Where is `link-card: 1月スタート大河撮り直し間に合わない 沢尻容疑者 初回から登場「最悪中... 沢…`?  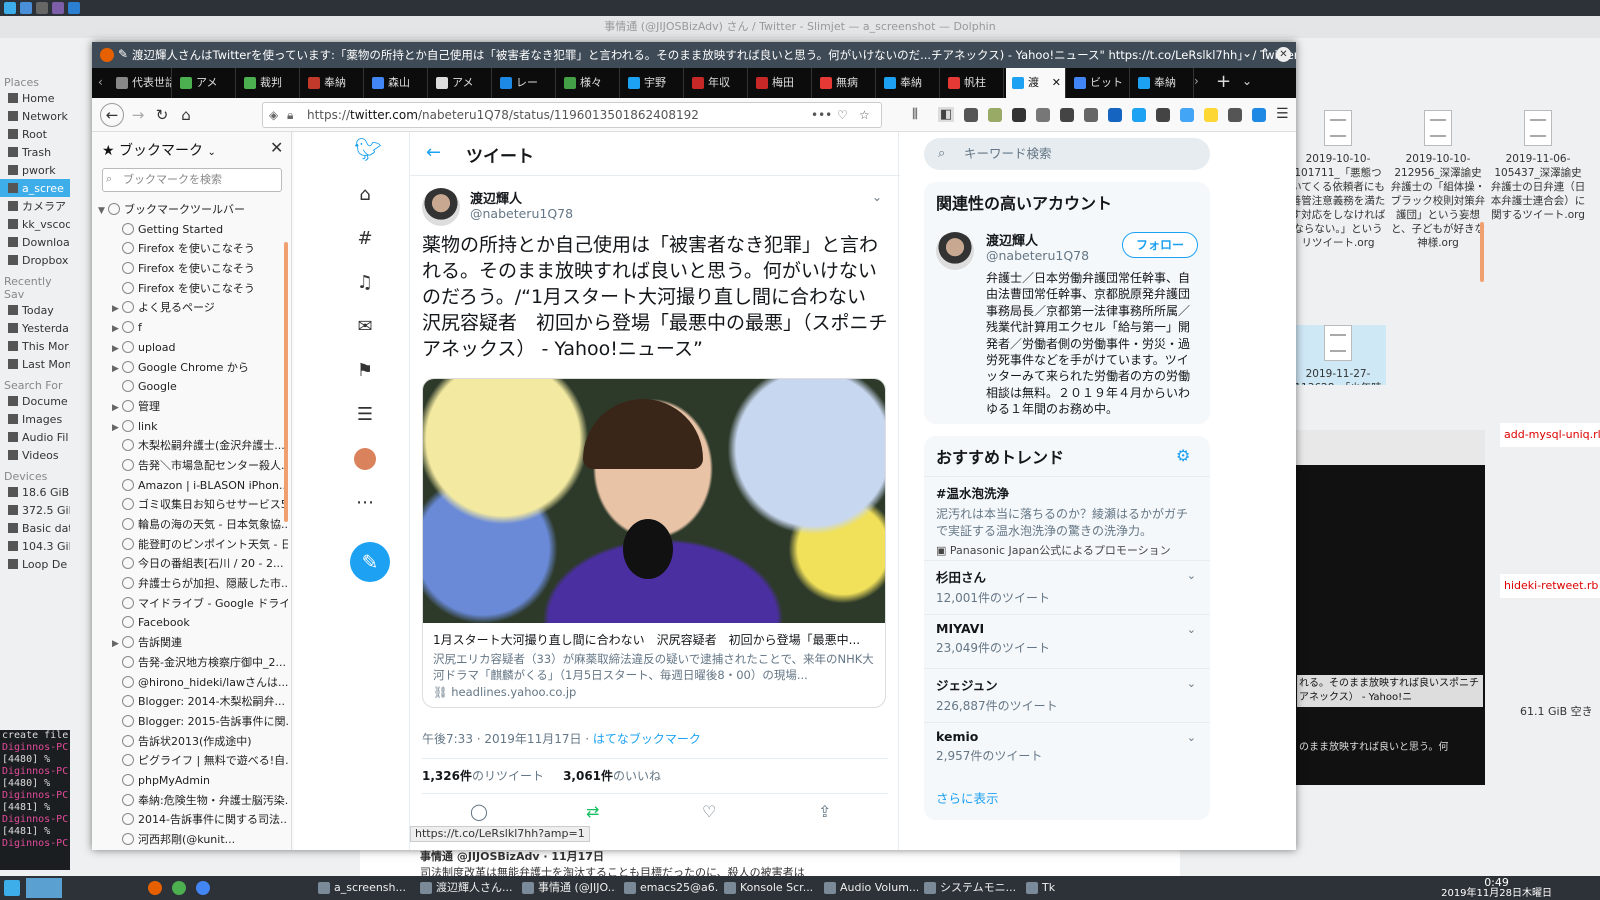 link-card: 1月スタート大河撮り直し間に合わない 沢尻容疑者 初回から登場「最悪中... 沢… is located at coordinates (654, 543).